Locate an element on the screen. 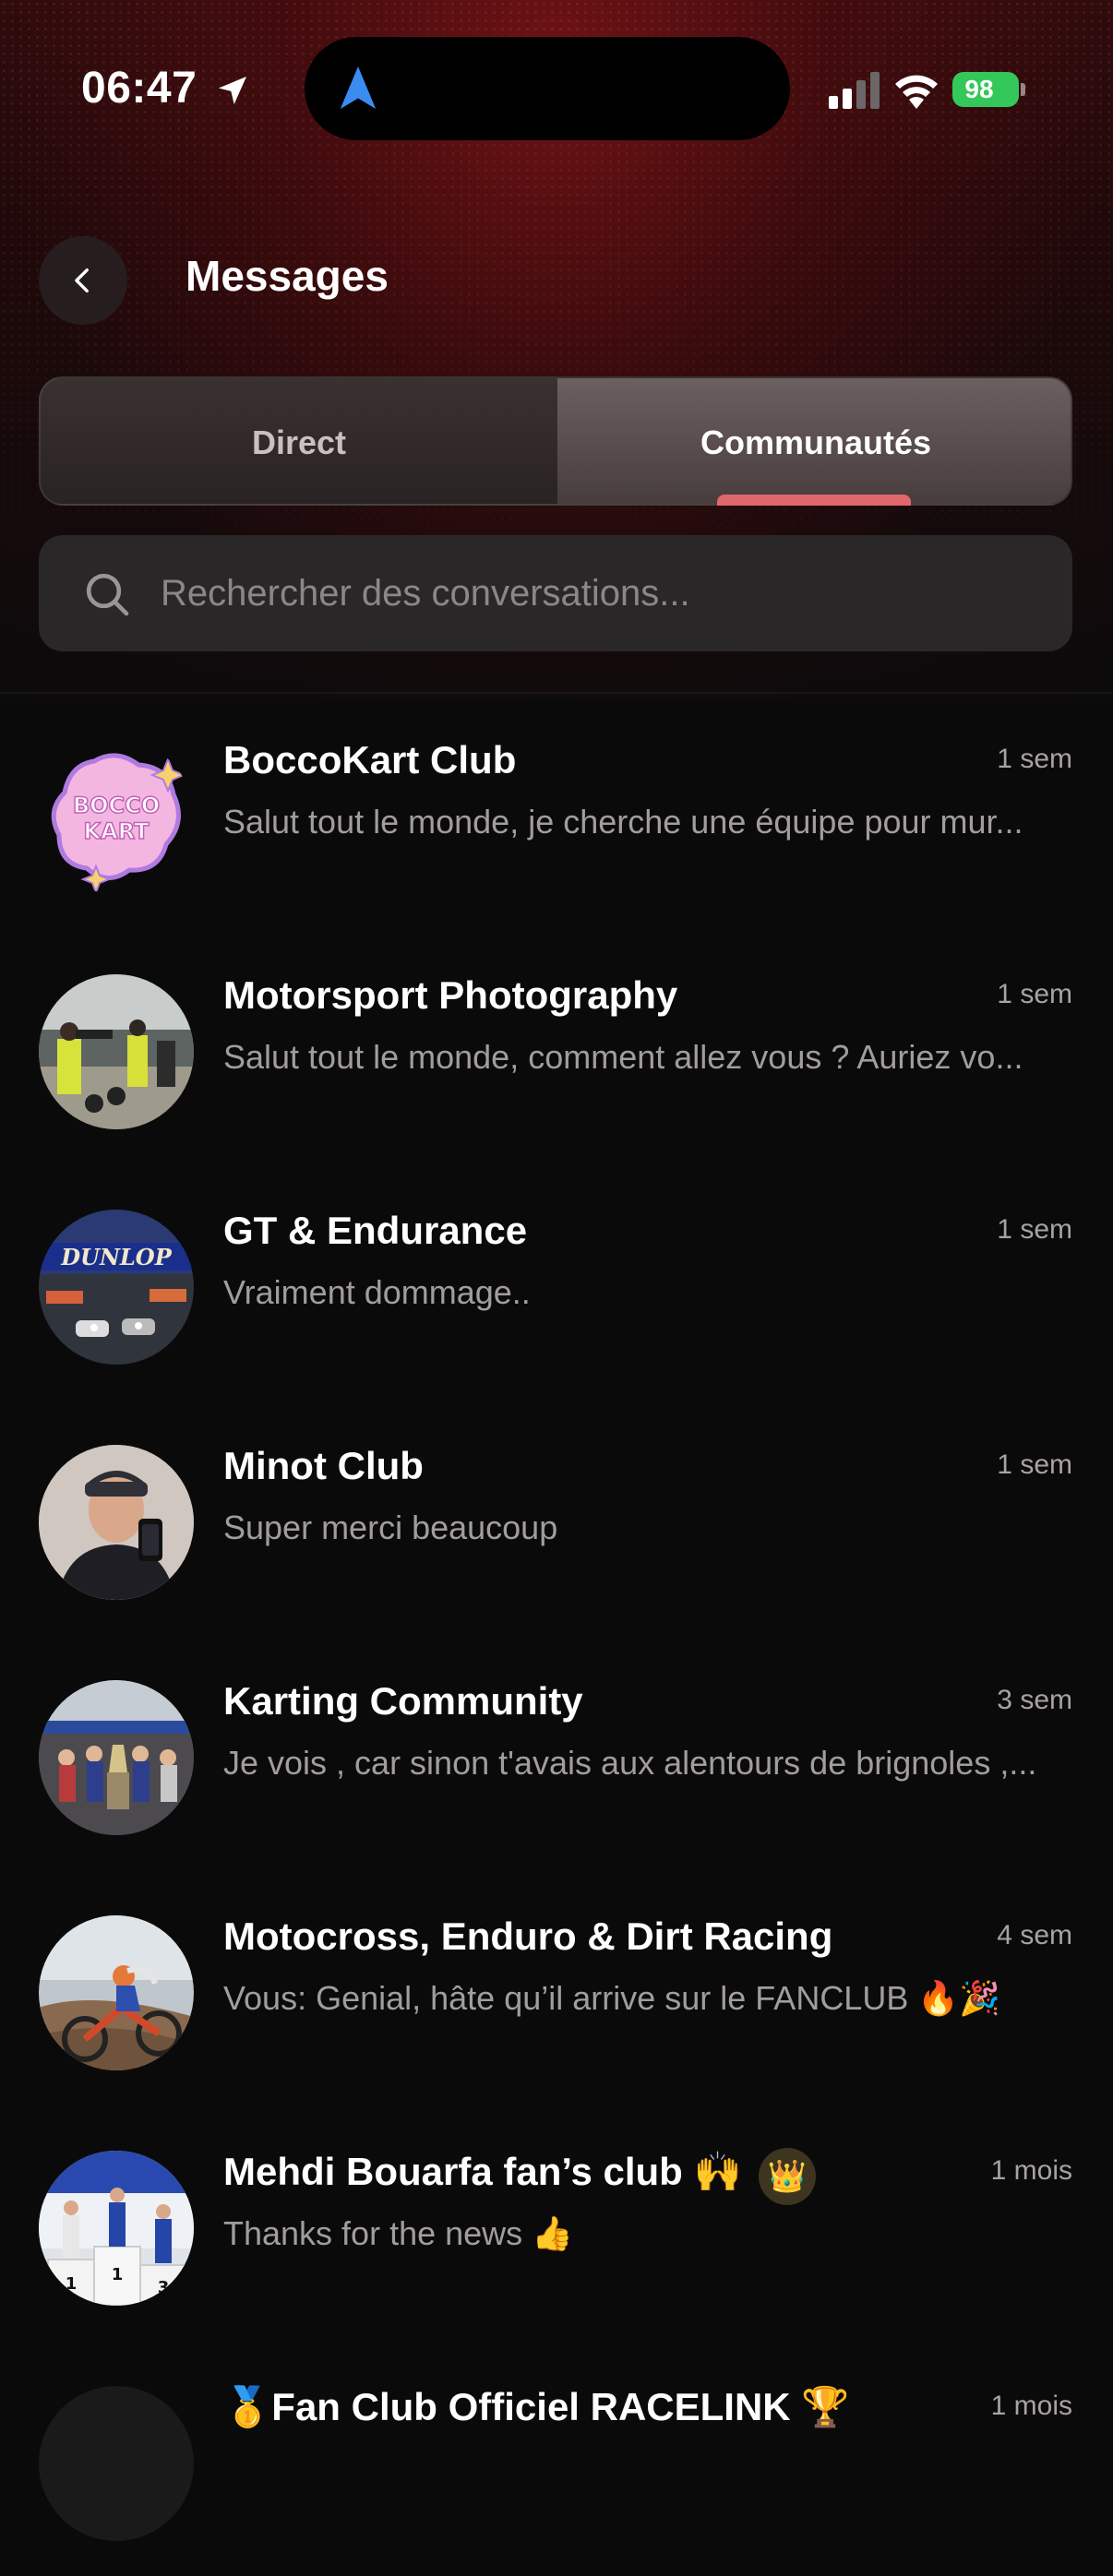 The image size is (1113, 2576). crown-badge: 👑 is located at coordinates (787, 2176).